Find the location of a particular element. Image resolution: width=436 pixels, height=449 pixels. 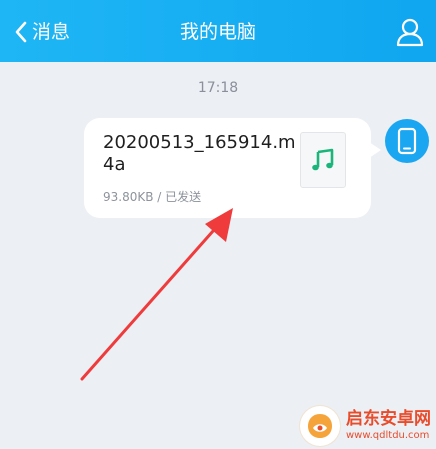

file-type-thumbnail is located at coordinates (323, 160).